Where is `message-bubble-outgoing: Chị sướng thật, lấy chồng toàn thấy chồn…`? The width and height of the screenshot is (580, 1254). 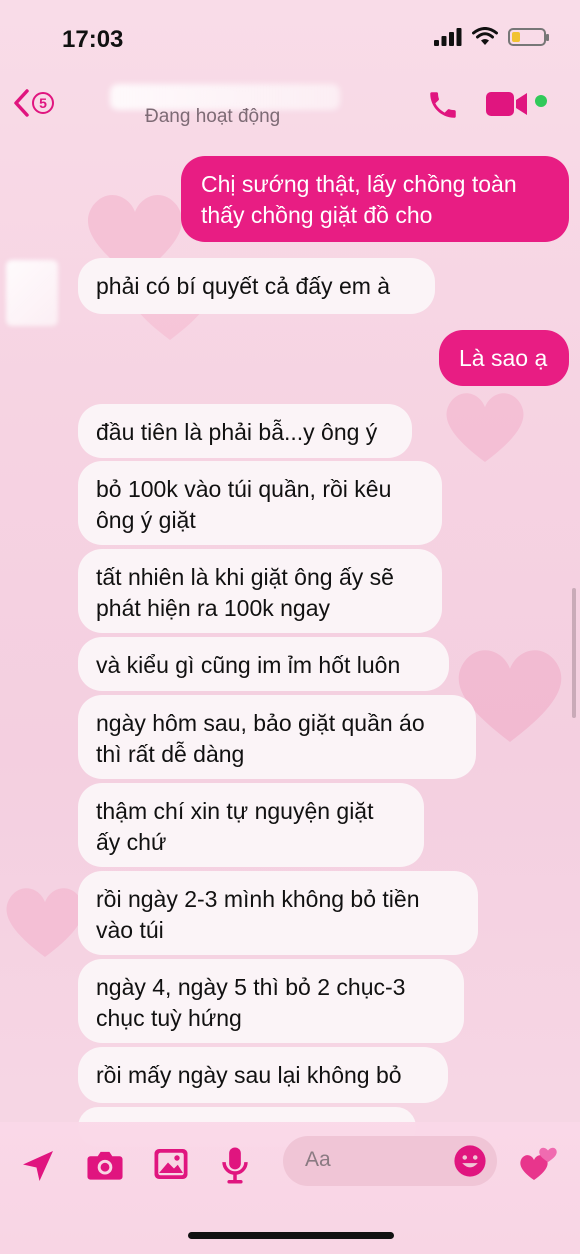 message-bubble-outgoing: Chị sướng thật, lấy chồng toàn thấy chồn… is located at coordinates (375, 199).